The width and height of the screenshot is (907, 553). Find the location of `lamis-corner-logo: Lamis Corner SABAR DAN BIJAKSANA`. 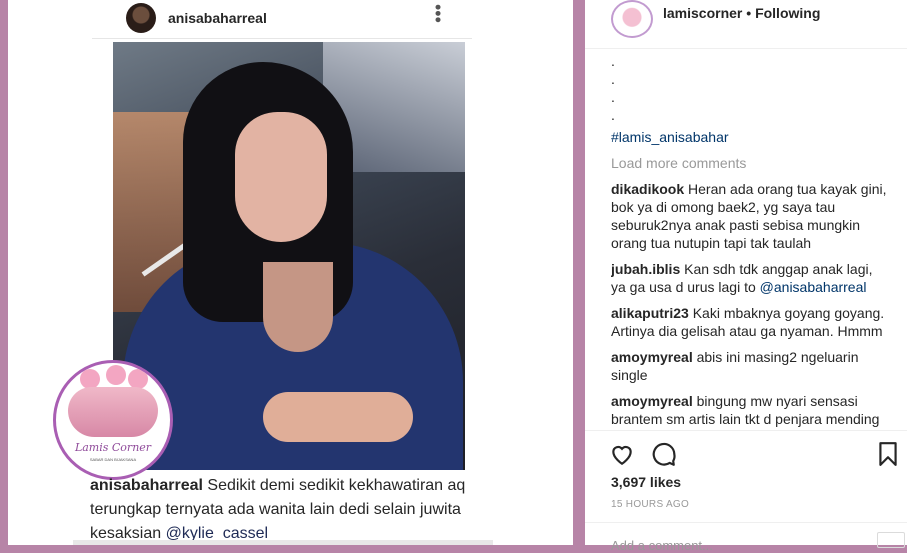

lamis-corner-logo: Lamis Corner SABAR DAN BIJAKSANA is located at coordinates (113, 420).